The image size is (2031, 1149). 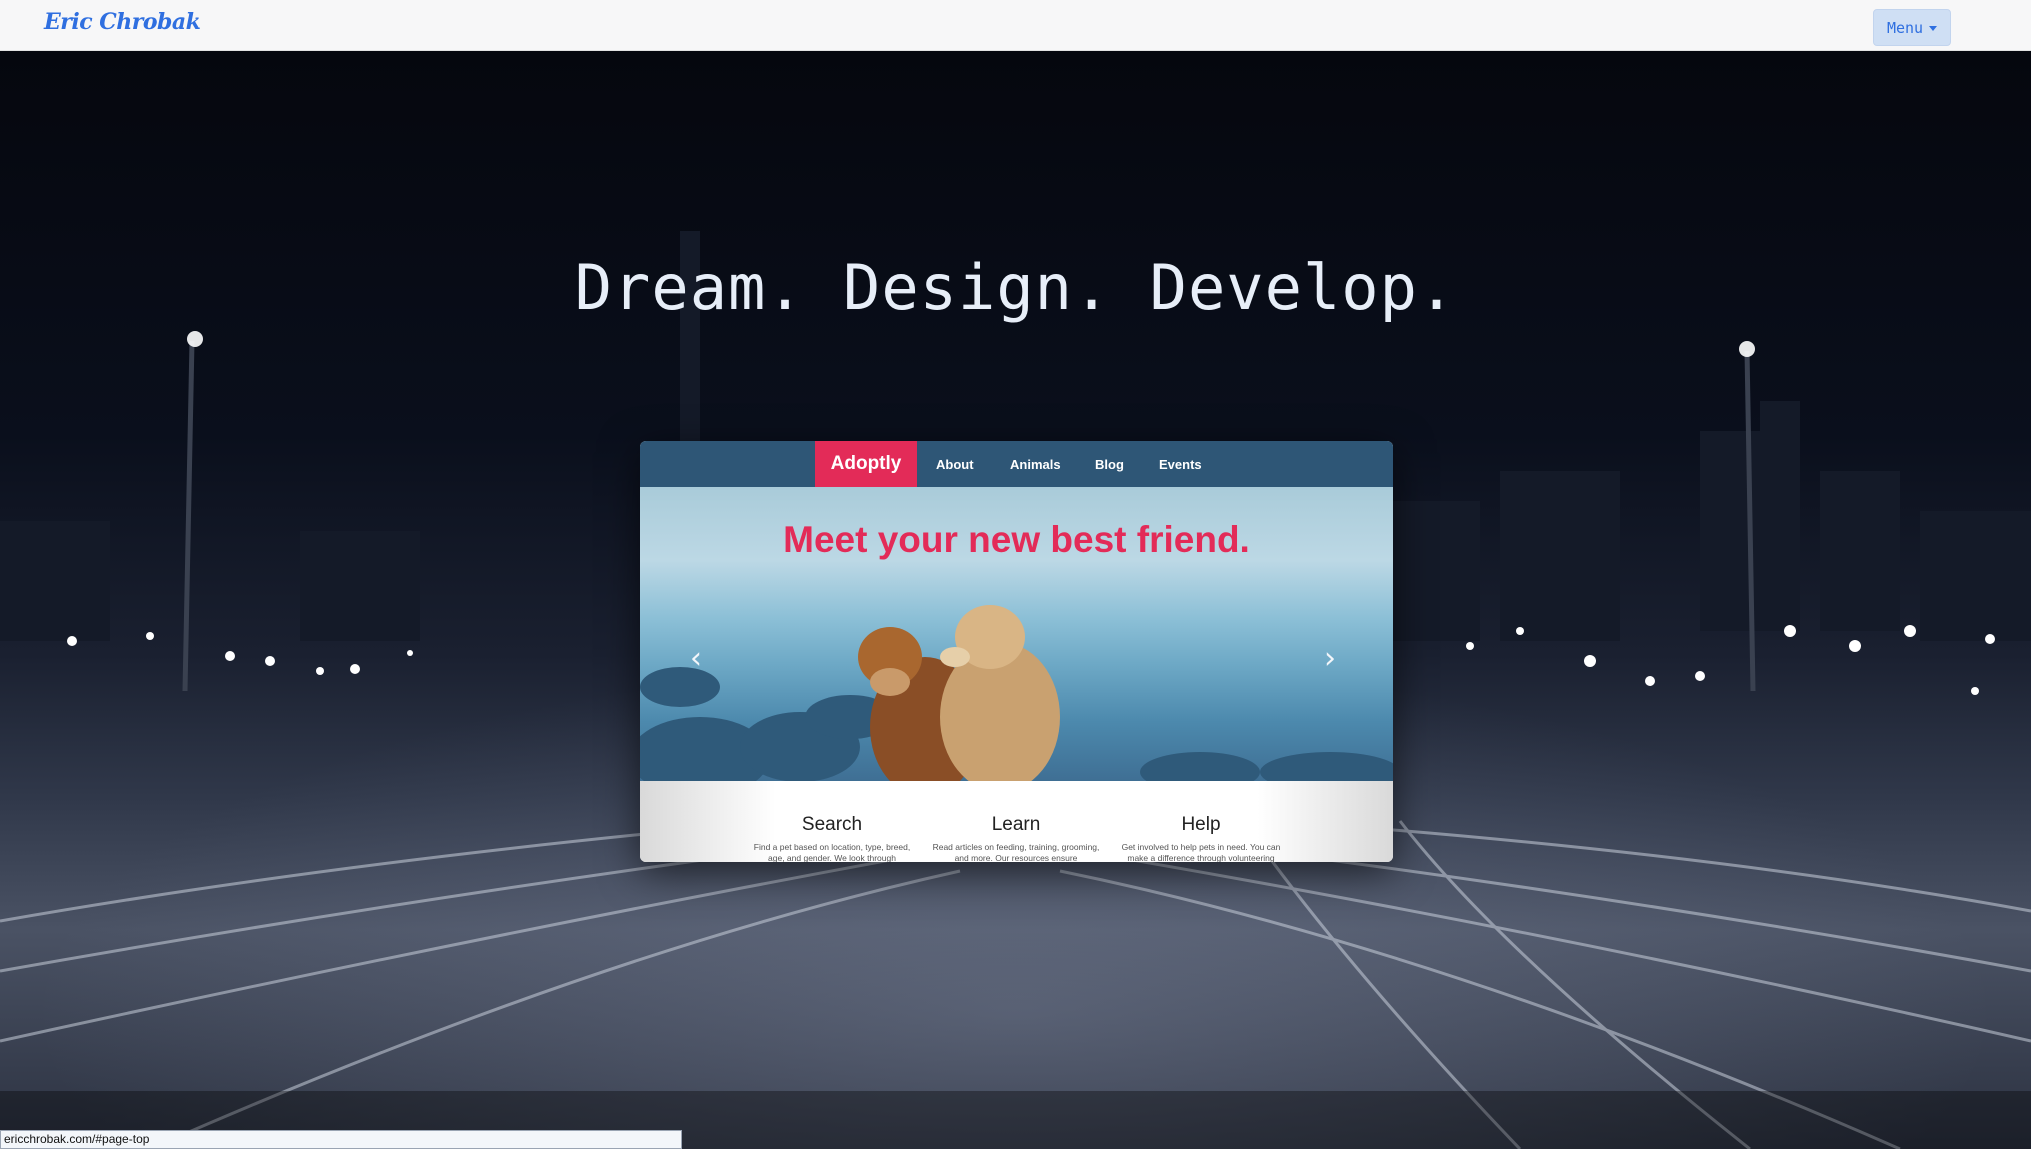 I want to click on card-nav-blog: Blog, so click(x=1109, y=464).